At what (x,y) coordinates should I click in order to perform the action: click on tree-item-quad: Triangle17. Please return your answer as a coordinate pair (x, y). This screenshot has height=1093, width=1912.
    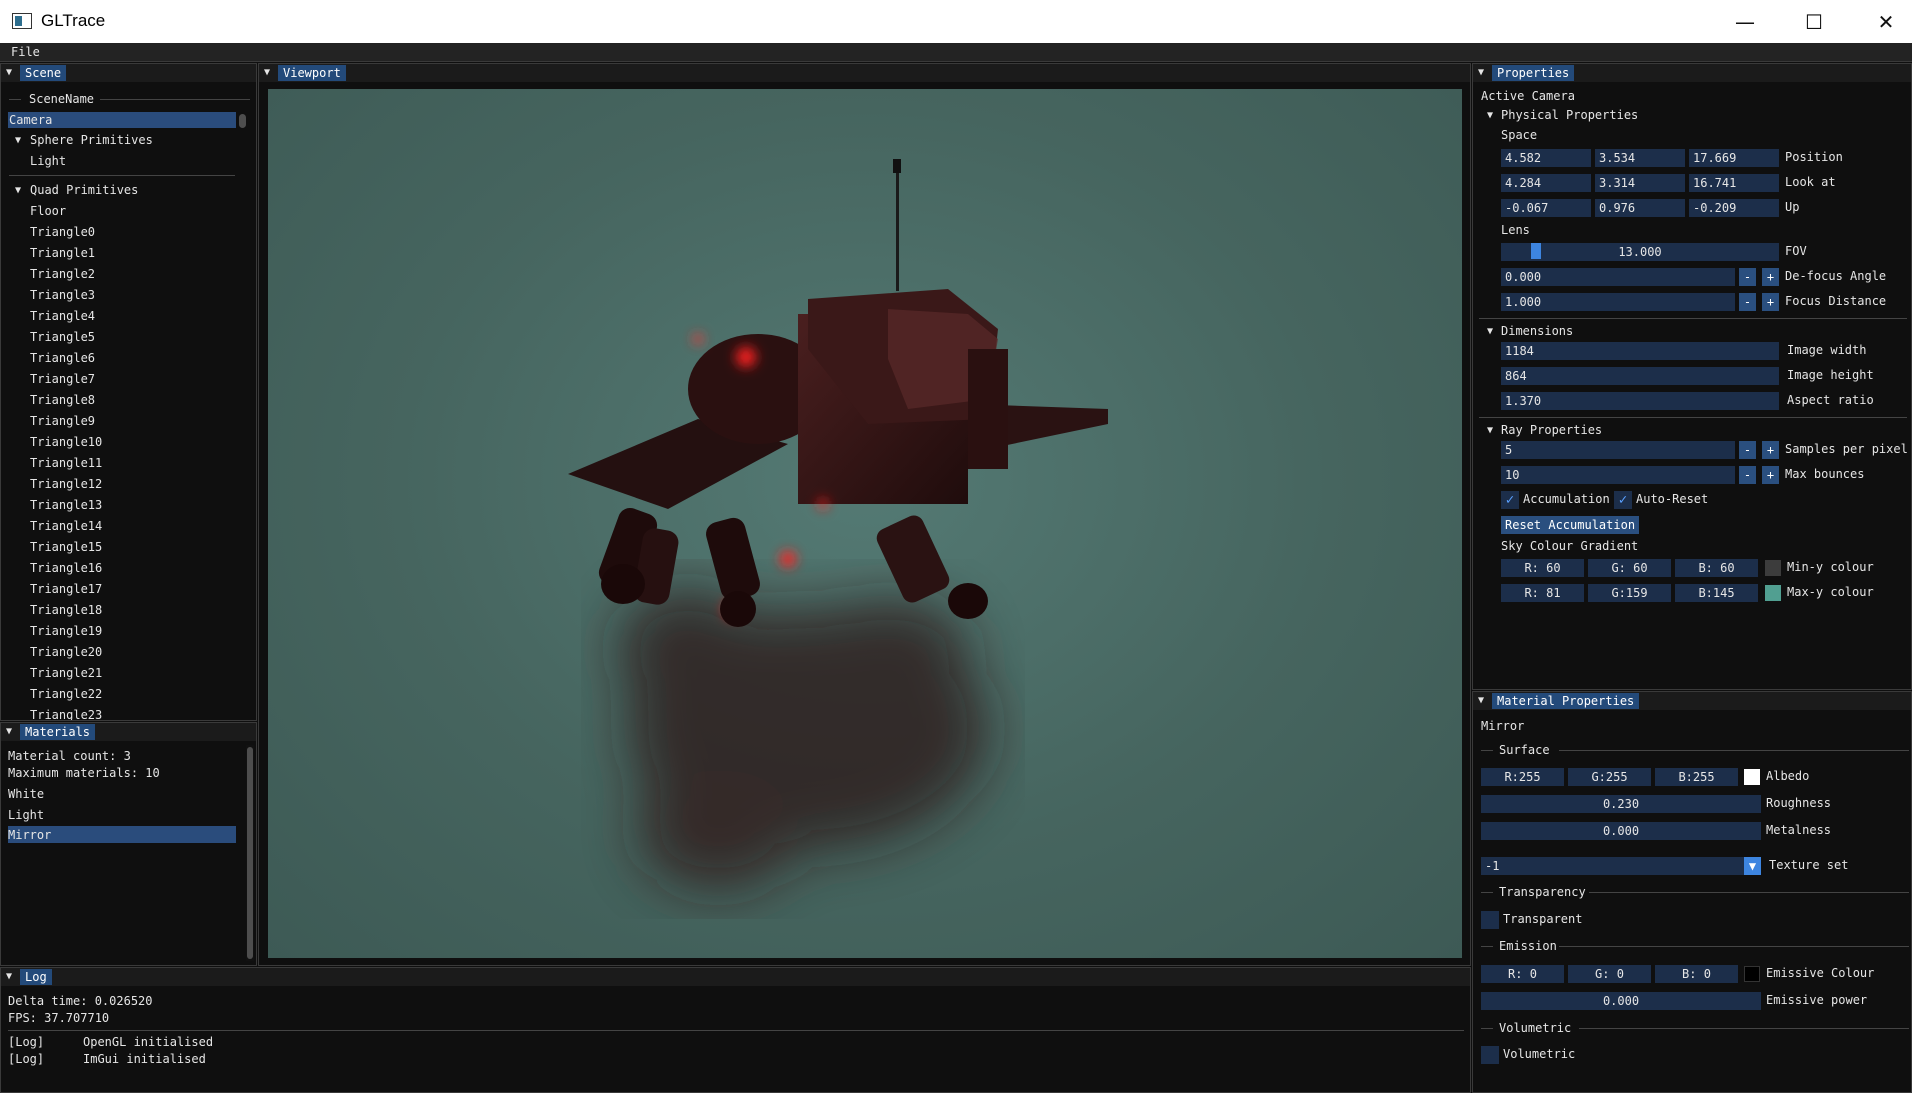
    Looking at the image, I should click on (66, 589).